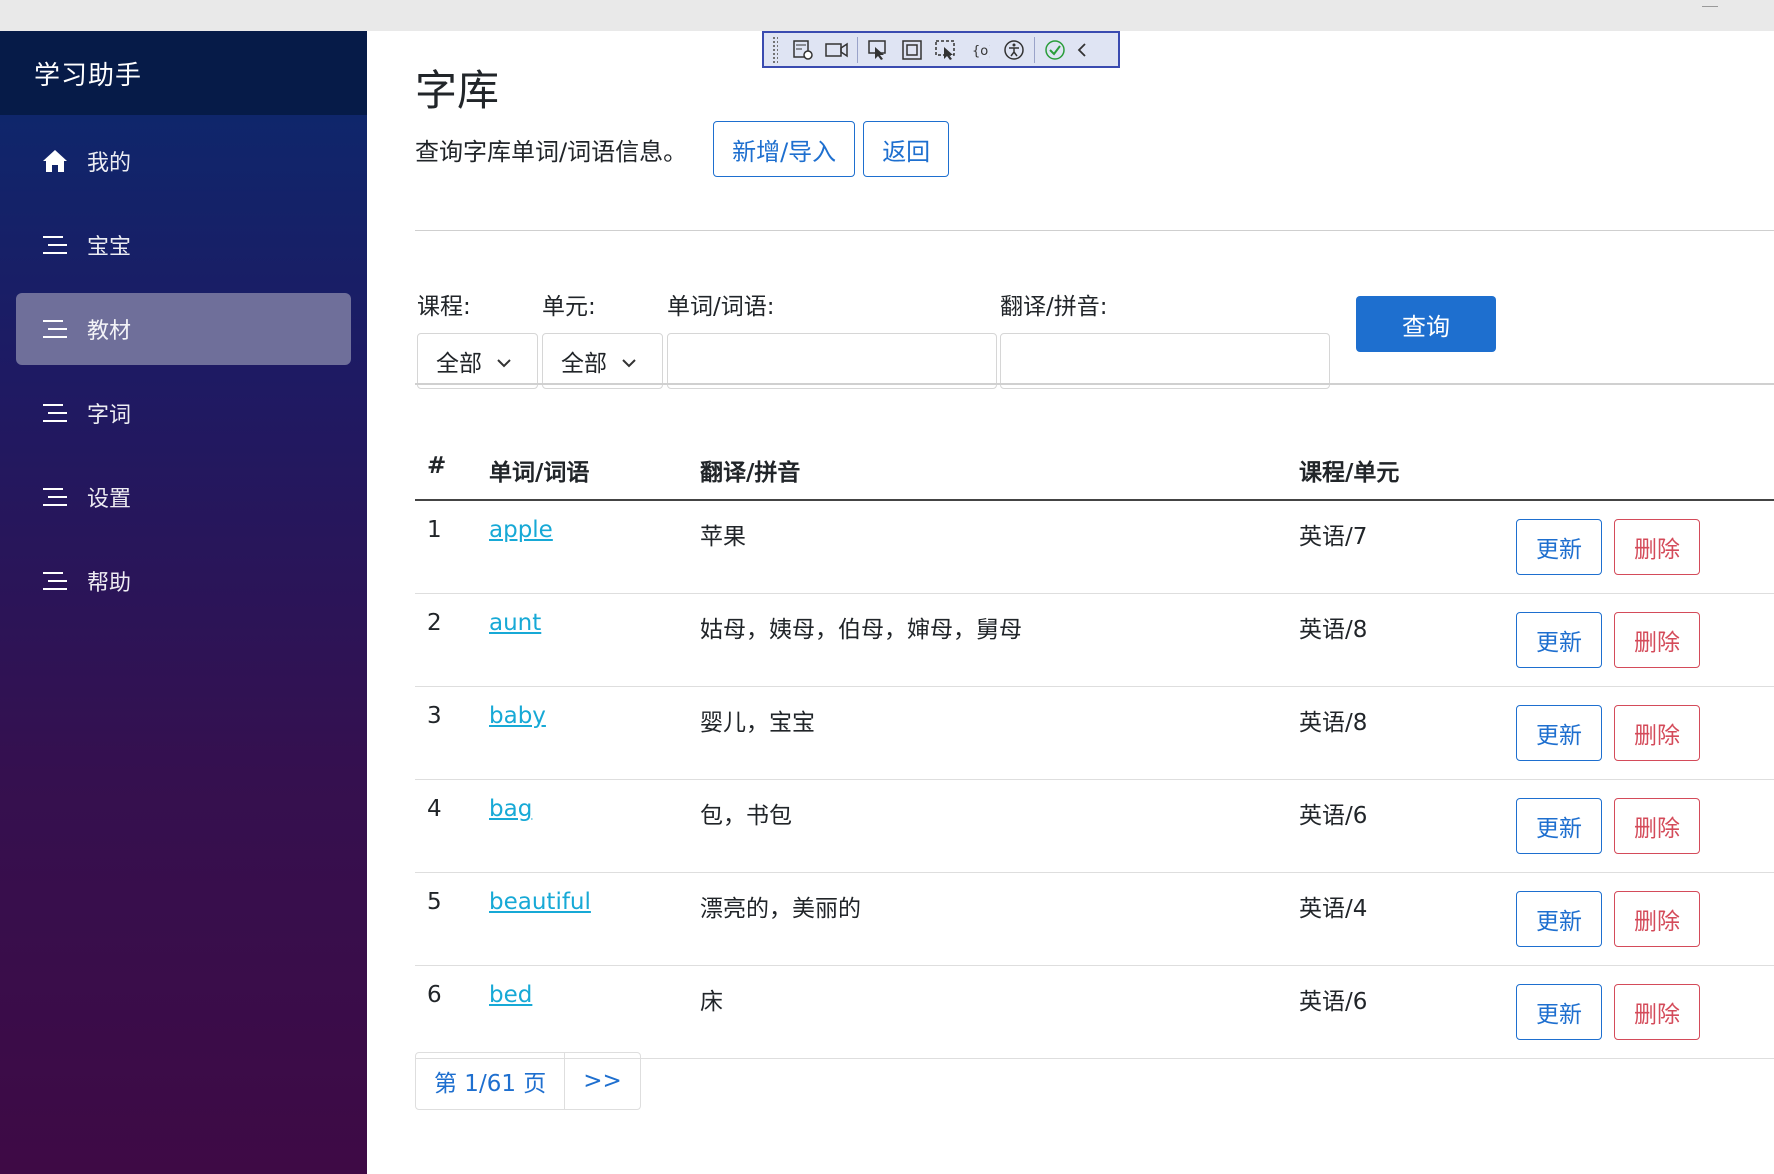 The image size is (1774, 1174). Describe the element at coordinates (109, 247) in the screenshot. I see `sidebar-item-label: 宝宝` at that location.